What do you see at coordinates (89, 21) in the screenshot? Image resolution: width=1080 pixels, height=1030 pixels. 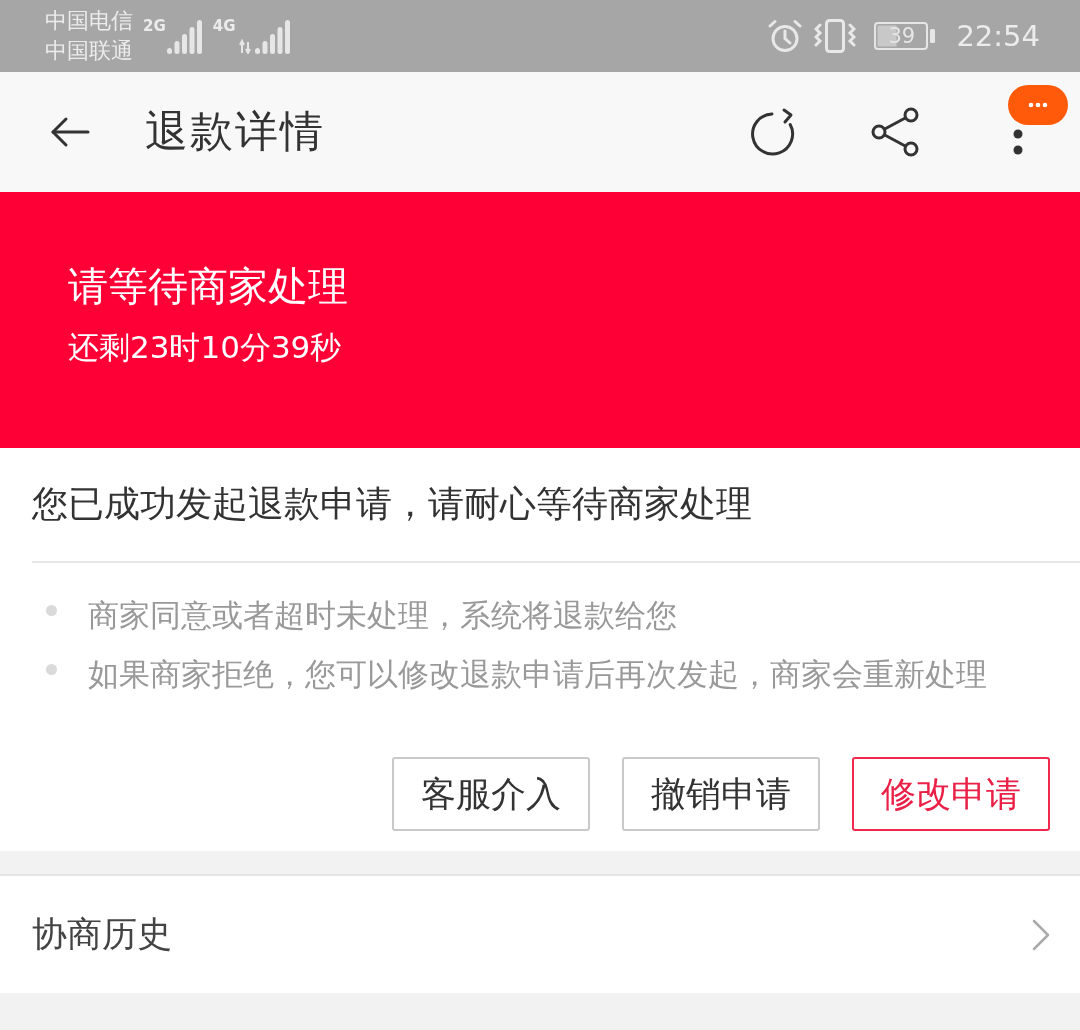 I see `carrier-name: 中国电信` at bounding box center [89, 21].